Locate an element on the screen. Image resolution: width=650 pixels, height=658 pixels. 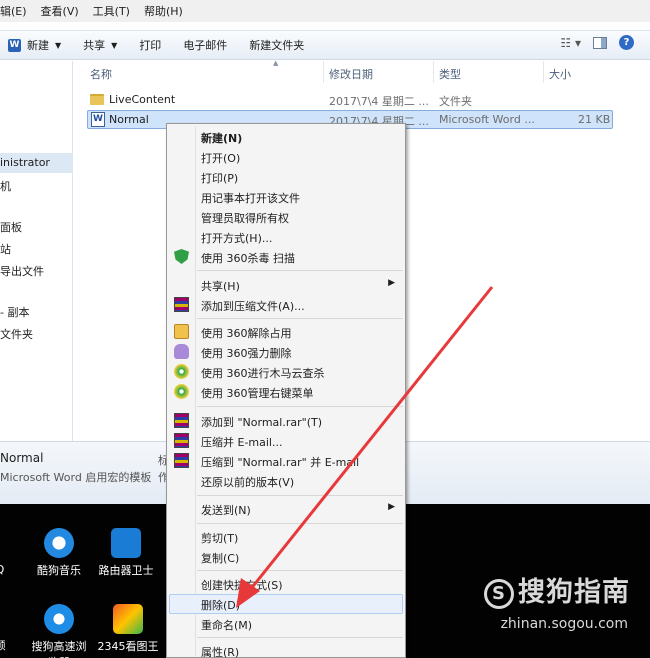
menu-item-send-to: 发送到(N) ▶ is located at coordinates (286, 509).